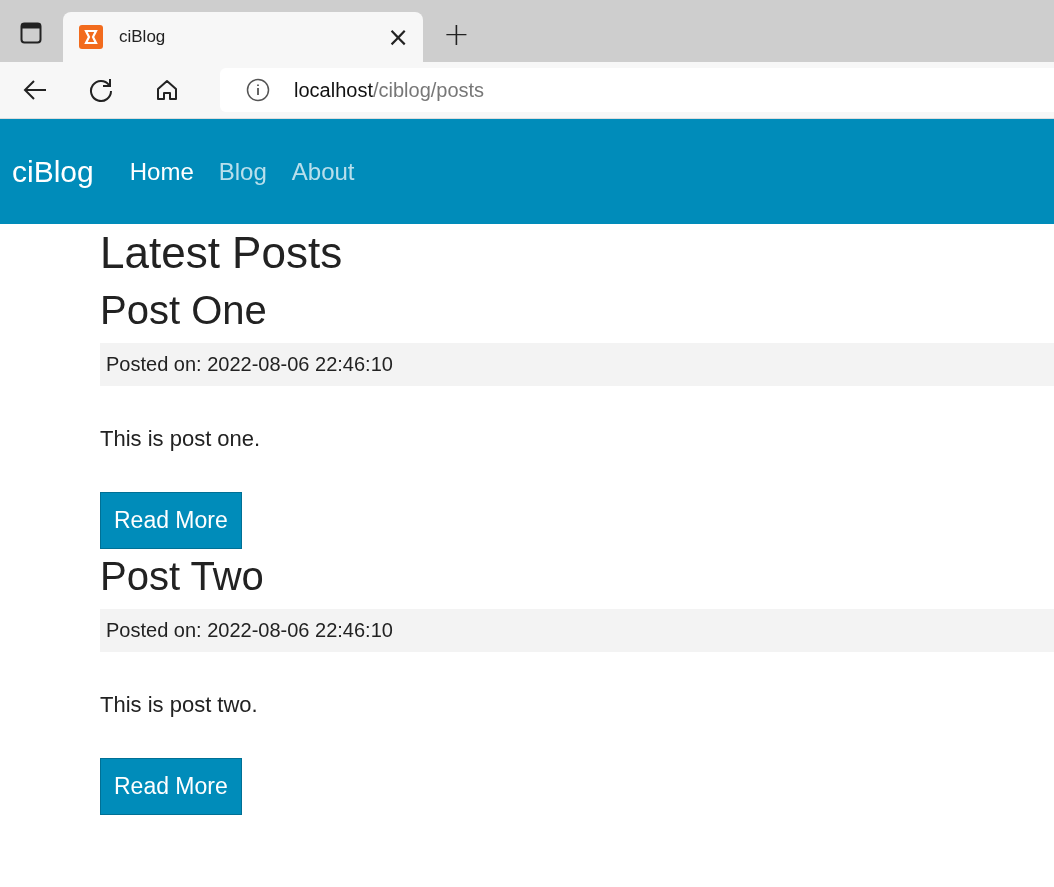 This screenshot has height=887, width=1054. What do you see at coordinates (222, 253) in the screenshot?
I see `page-heading: Latest Posts` at bounding box center [222, 253].